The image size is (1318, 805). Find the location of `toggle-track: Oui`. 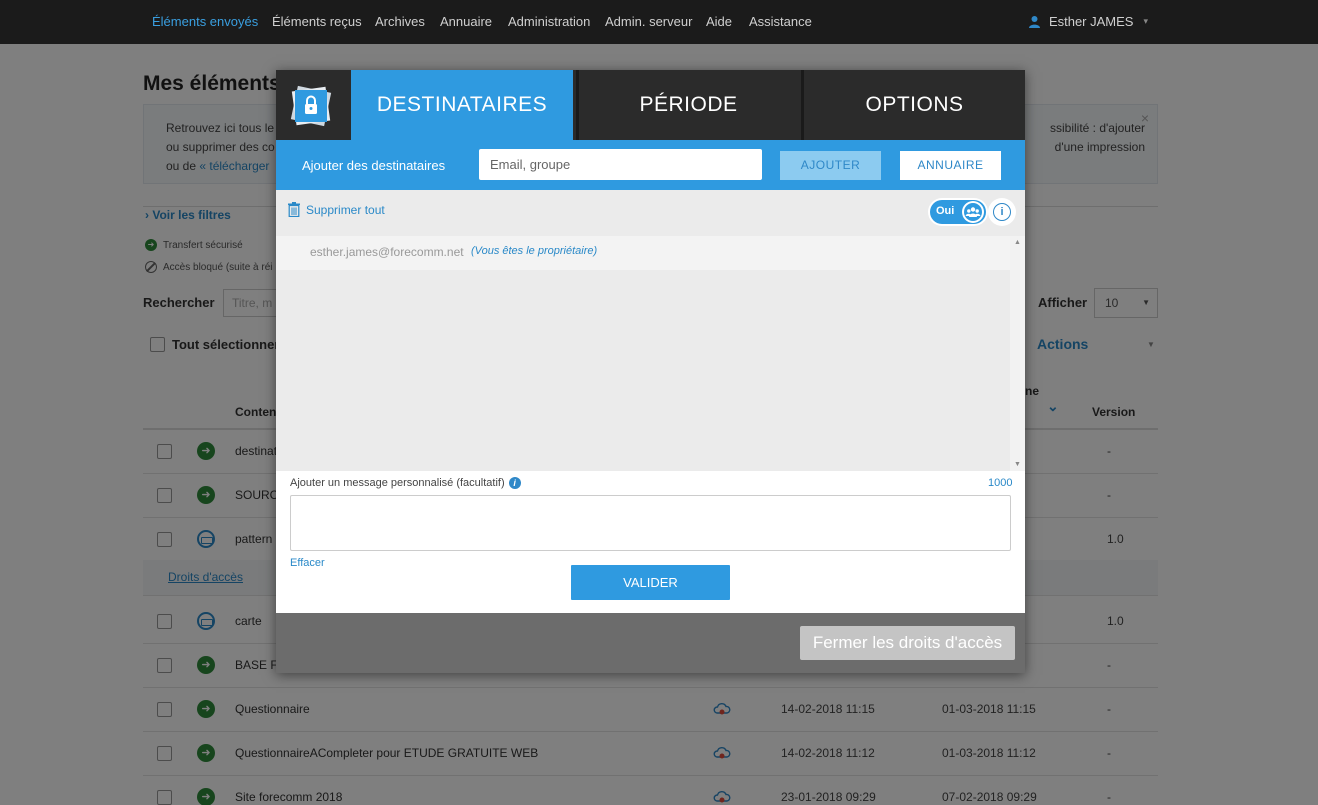

toggle-track: Oui is located at coordinates (958, 212).